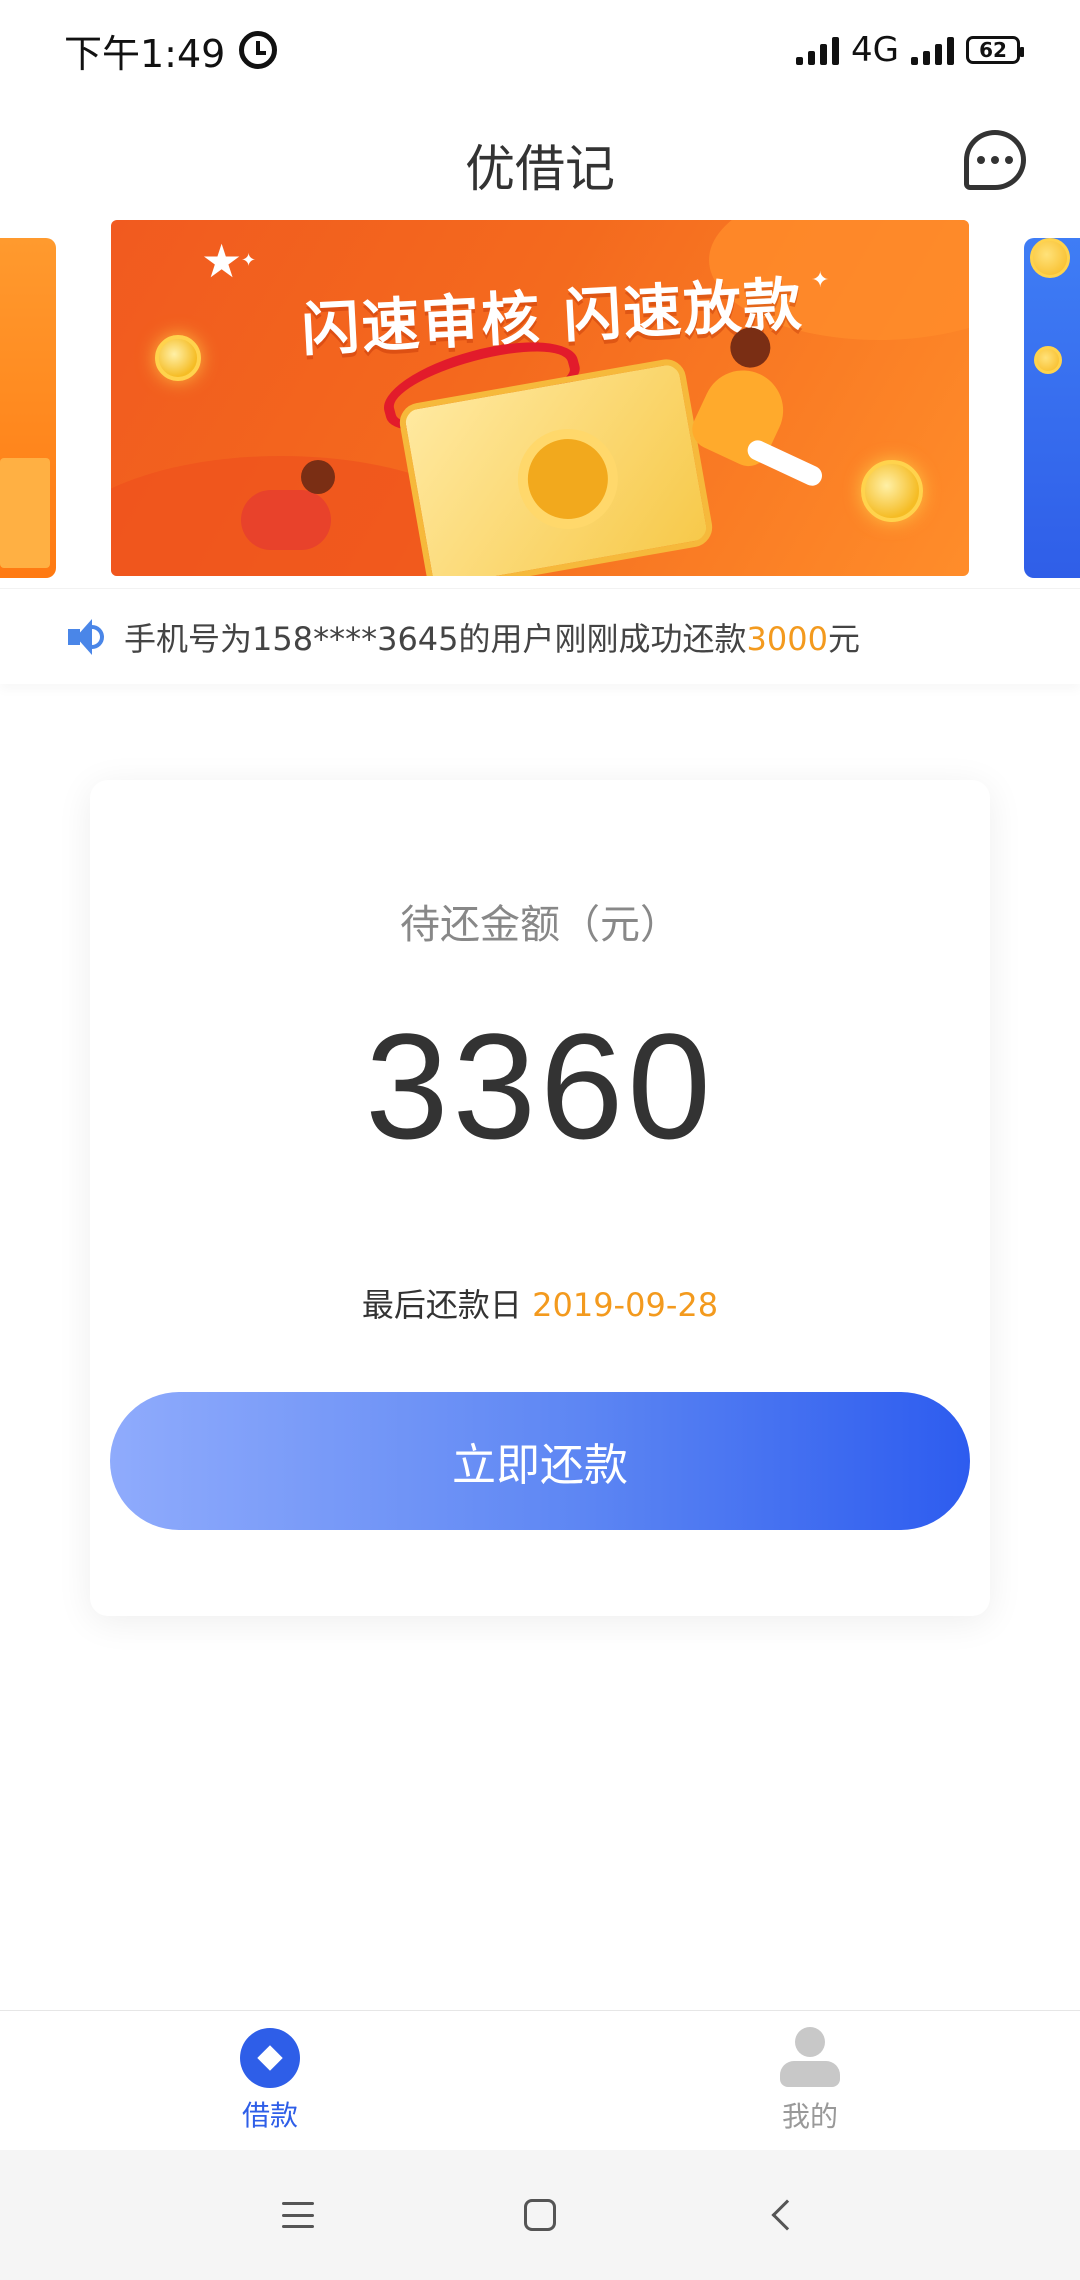 This screenshot has width=1080, height=2280. Describe the element at coordinates (540, 925) in the screenshot. I see `pending-amount-label: 待还金额（元）` at that location.